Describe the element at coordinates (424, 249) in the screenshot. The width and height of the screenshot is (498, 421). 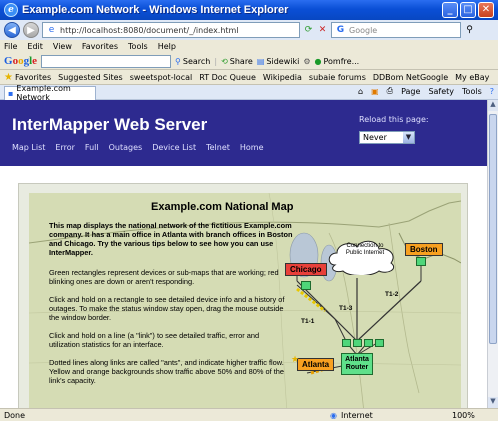
I see `boston-label: Boston` at that location.